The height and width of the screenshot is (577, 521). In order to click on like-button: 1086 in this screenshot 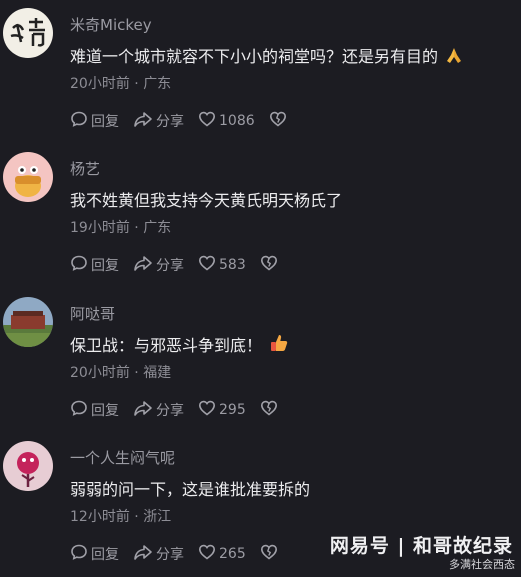, I will do `click(226, 121)`.